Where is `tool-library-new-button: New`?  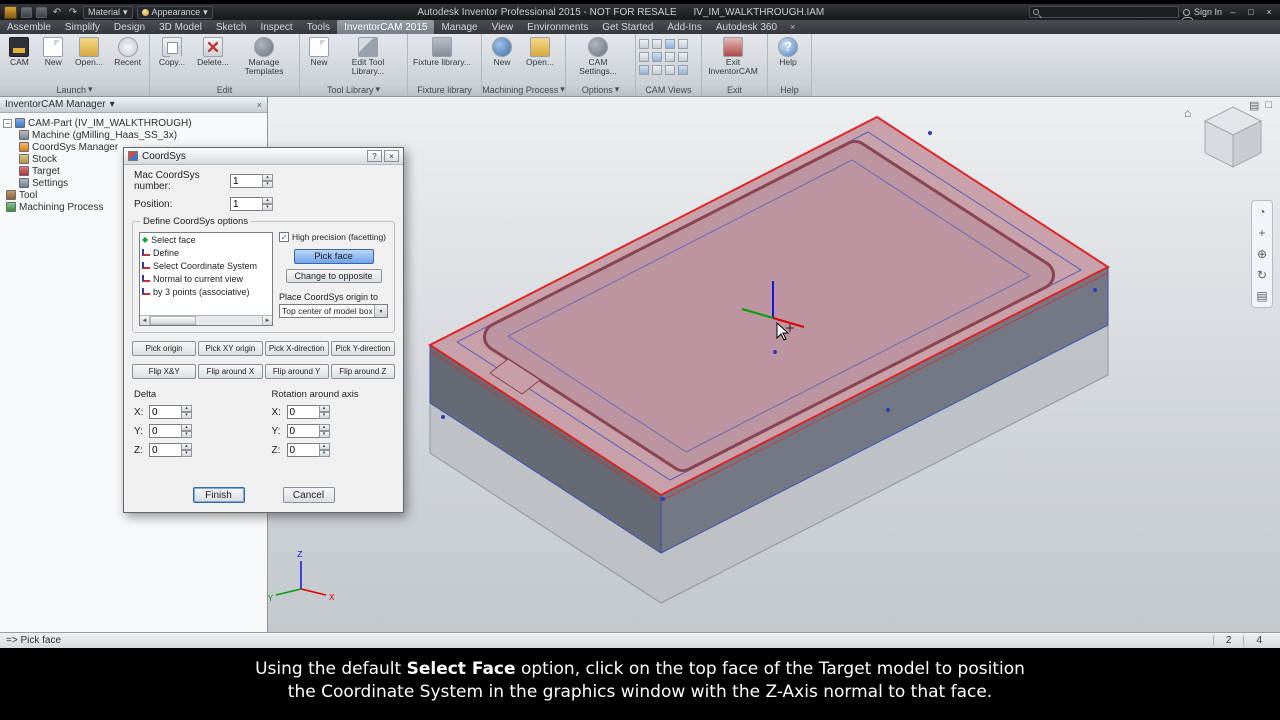
tool-library-new-button: New is located at coordinates (319, 51).